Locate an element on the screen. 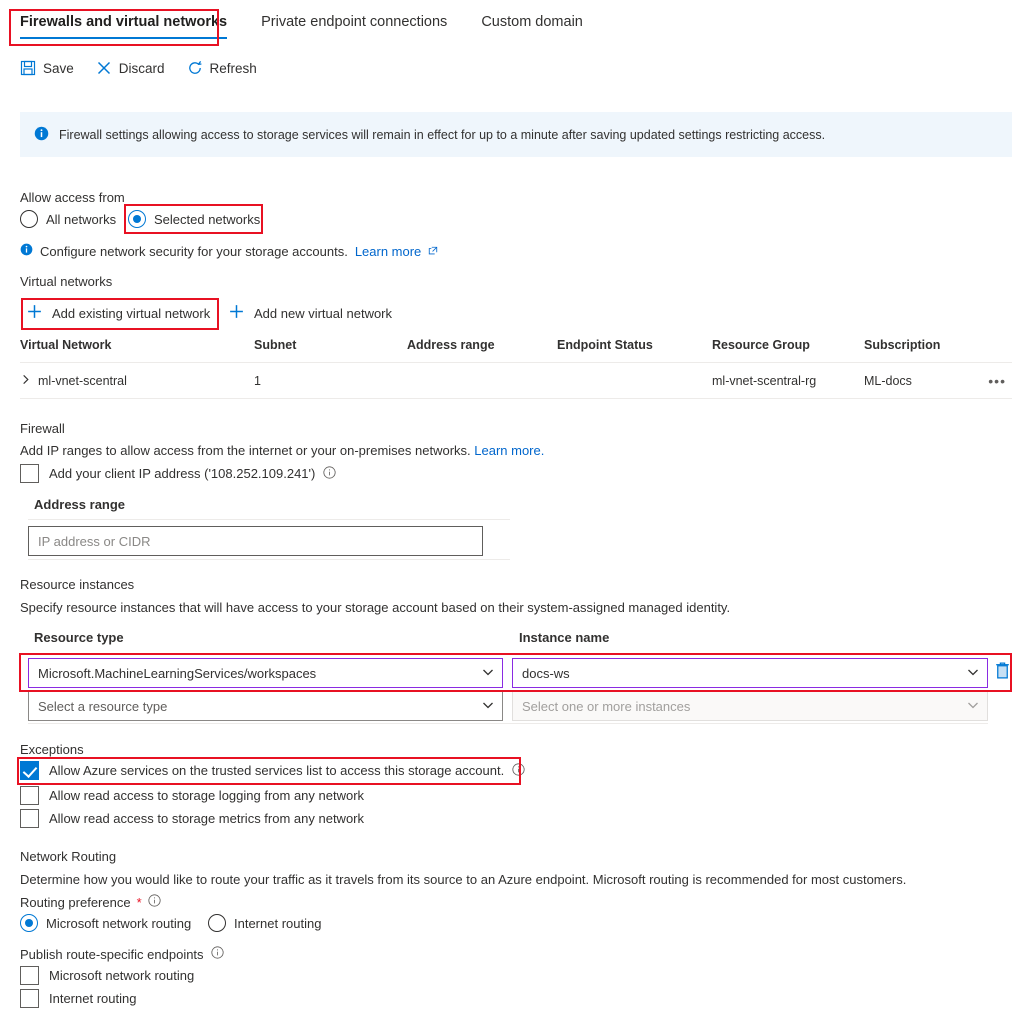  address-range-divider is located at coordinates (269, 519).